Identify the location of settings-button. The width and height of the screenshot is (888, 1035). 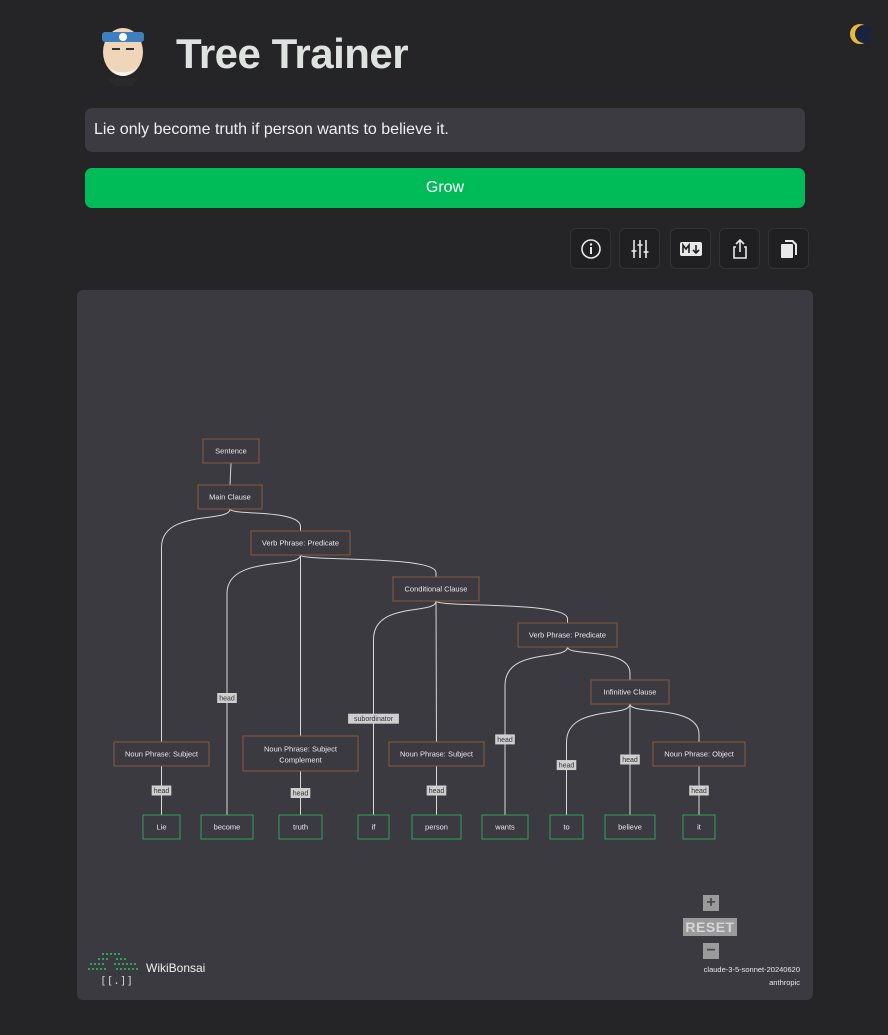
(639, 248).